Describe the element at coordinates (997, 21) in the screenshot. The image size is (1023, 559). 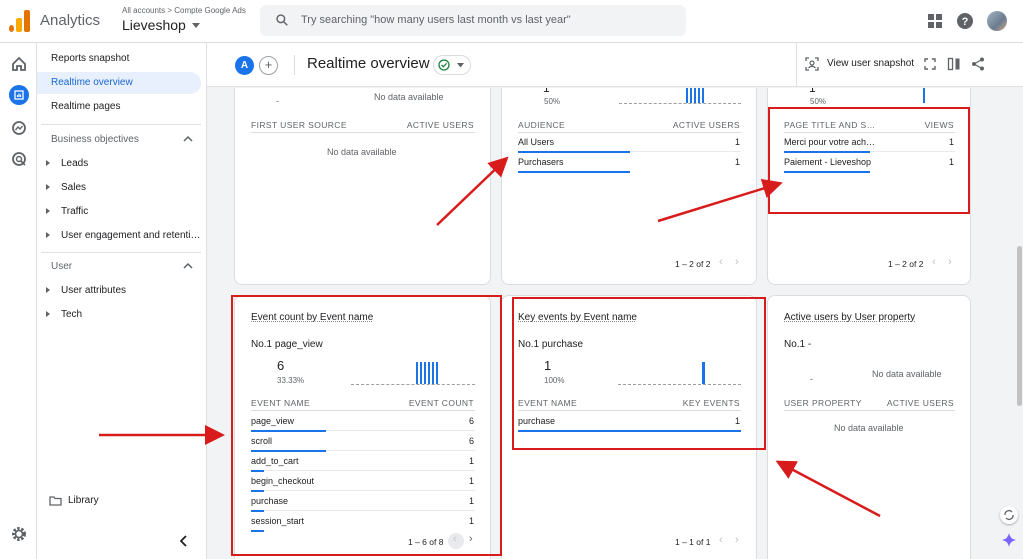
I see `account-avatar` at that location.